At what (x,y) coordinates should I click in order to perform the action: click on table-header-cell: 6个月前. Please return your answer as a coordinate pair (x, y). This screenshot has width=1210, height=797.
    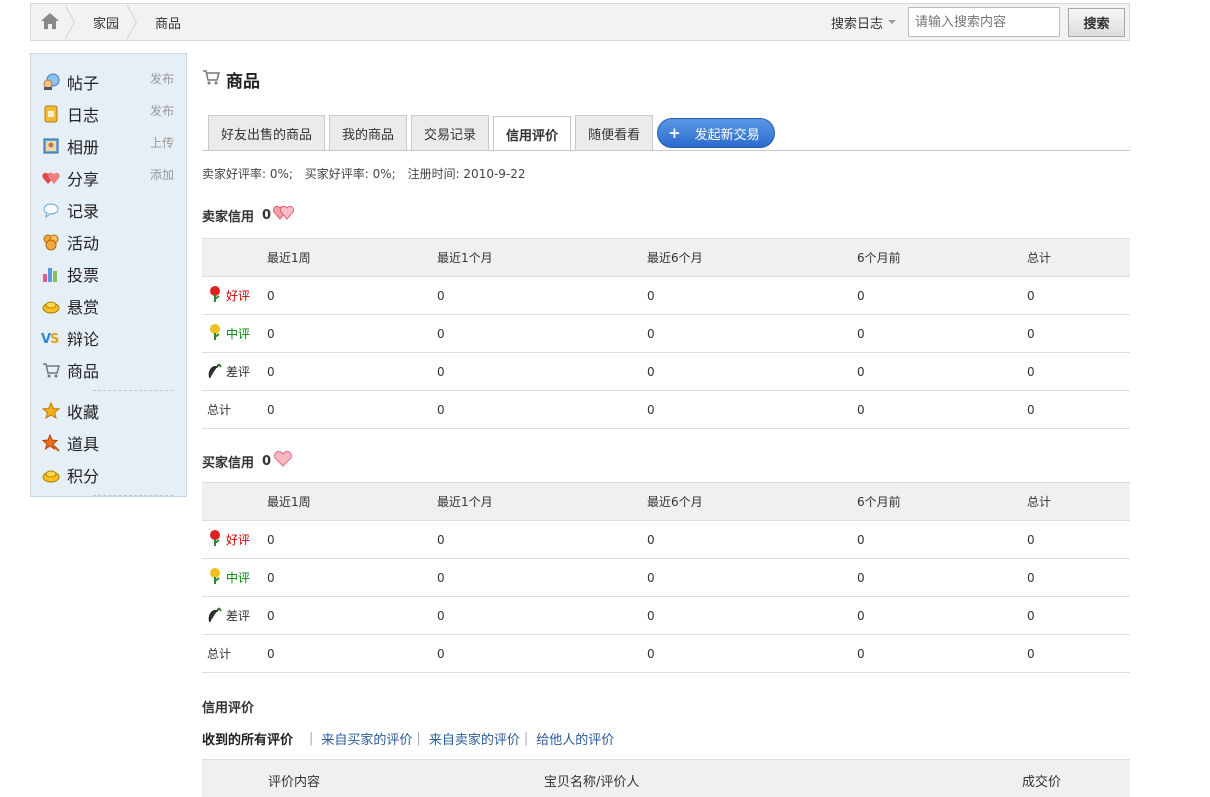
    Looking at the image, I should click on (942, 501).